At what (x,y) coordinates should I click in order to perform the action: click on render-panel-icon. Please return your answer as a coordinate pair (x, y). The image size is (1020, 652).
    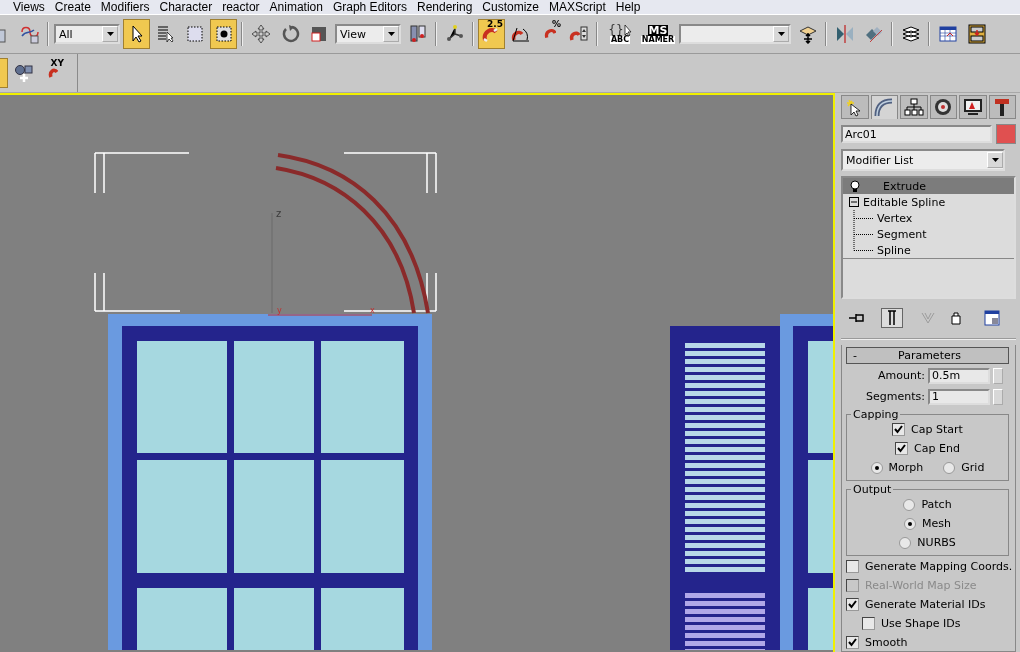
    Looking at the image, I should click on (976, 34).